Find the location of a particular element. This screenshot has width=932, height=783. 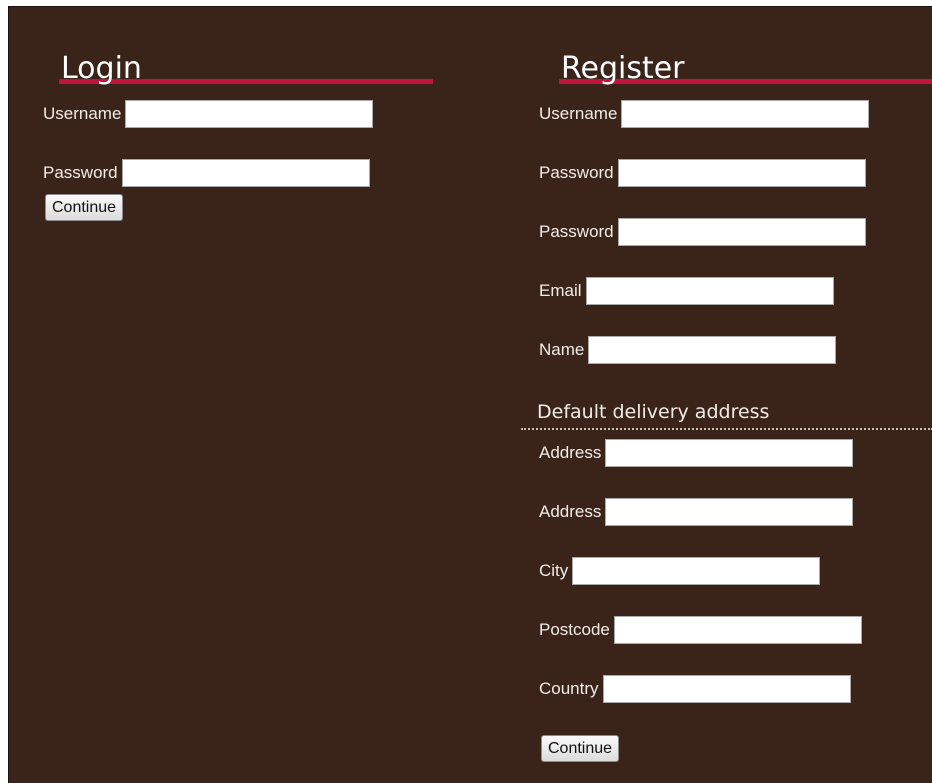

delivery-address-title: Default delivery address is located at coordinates (653, 412).